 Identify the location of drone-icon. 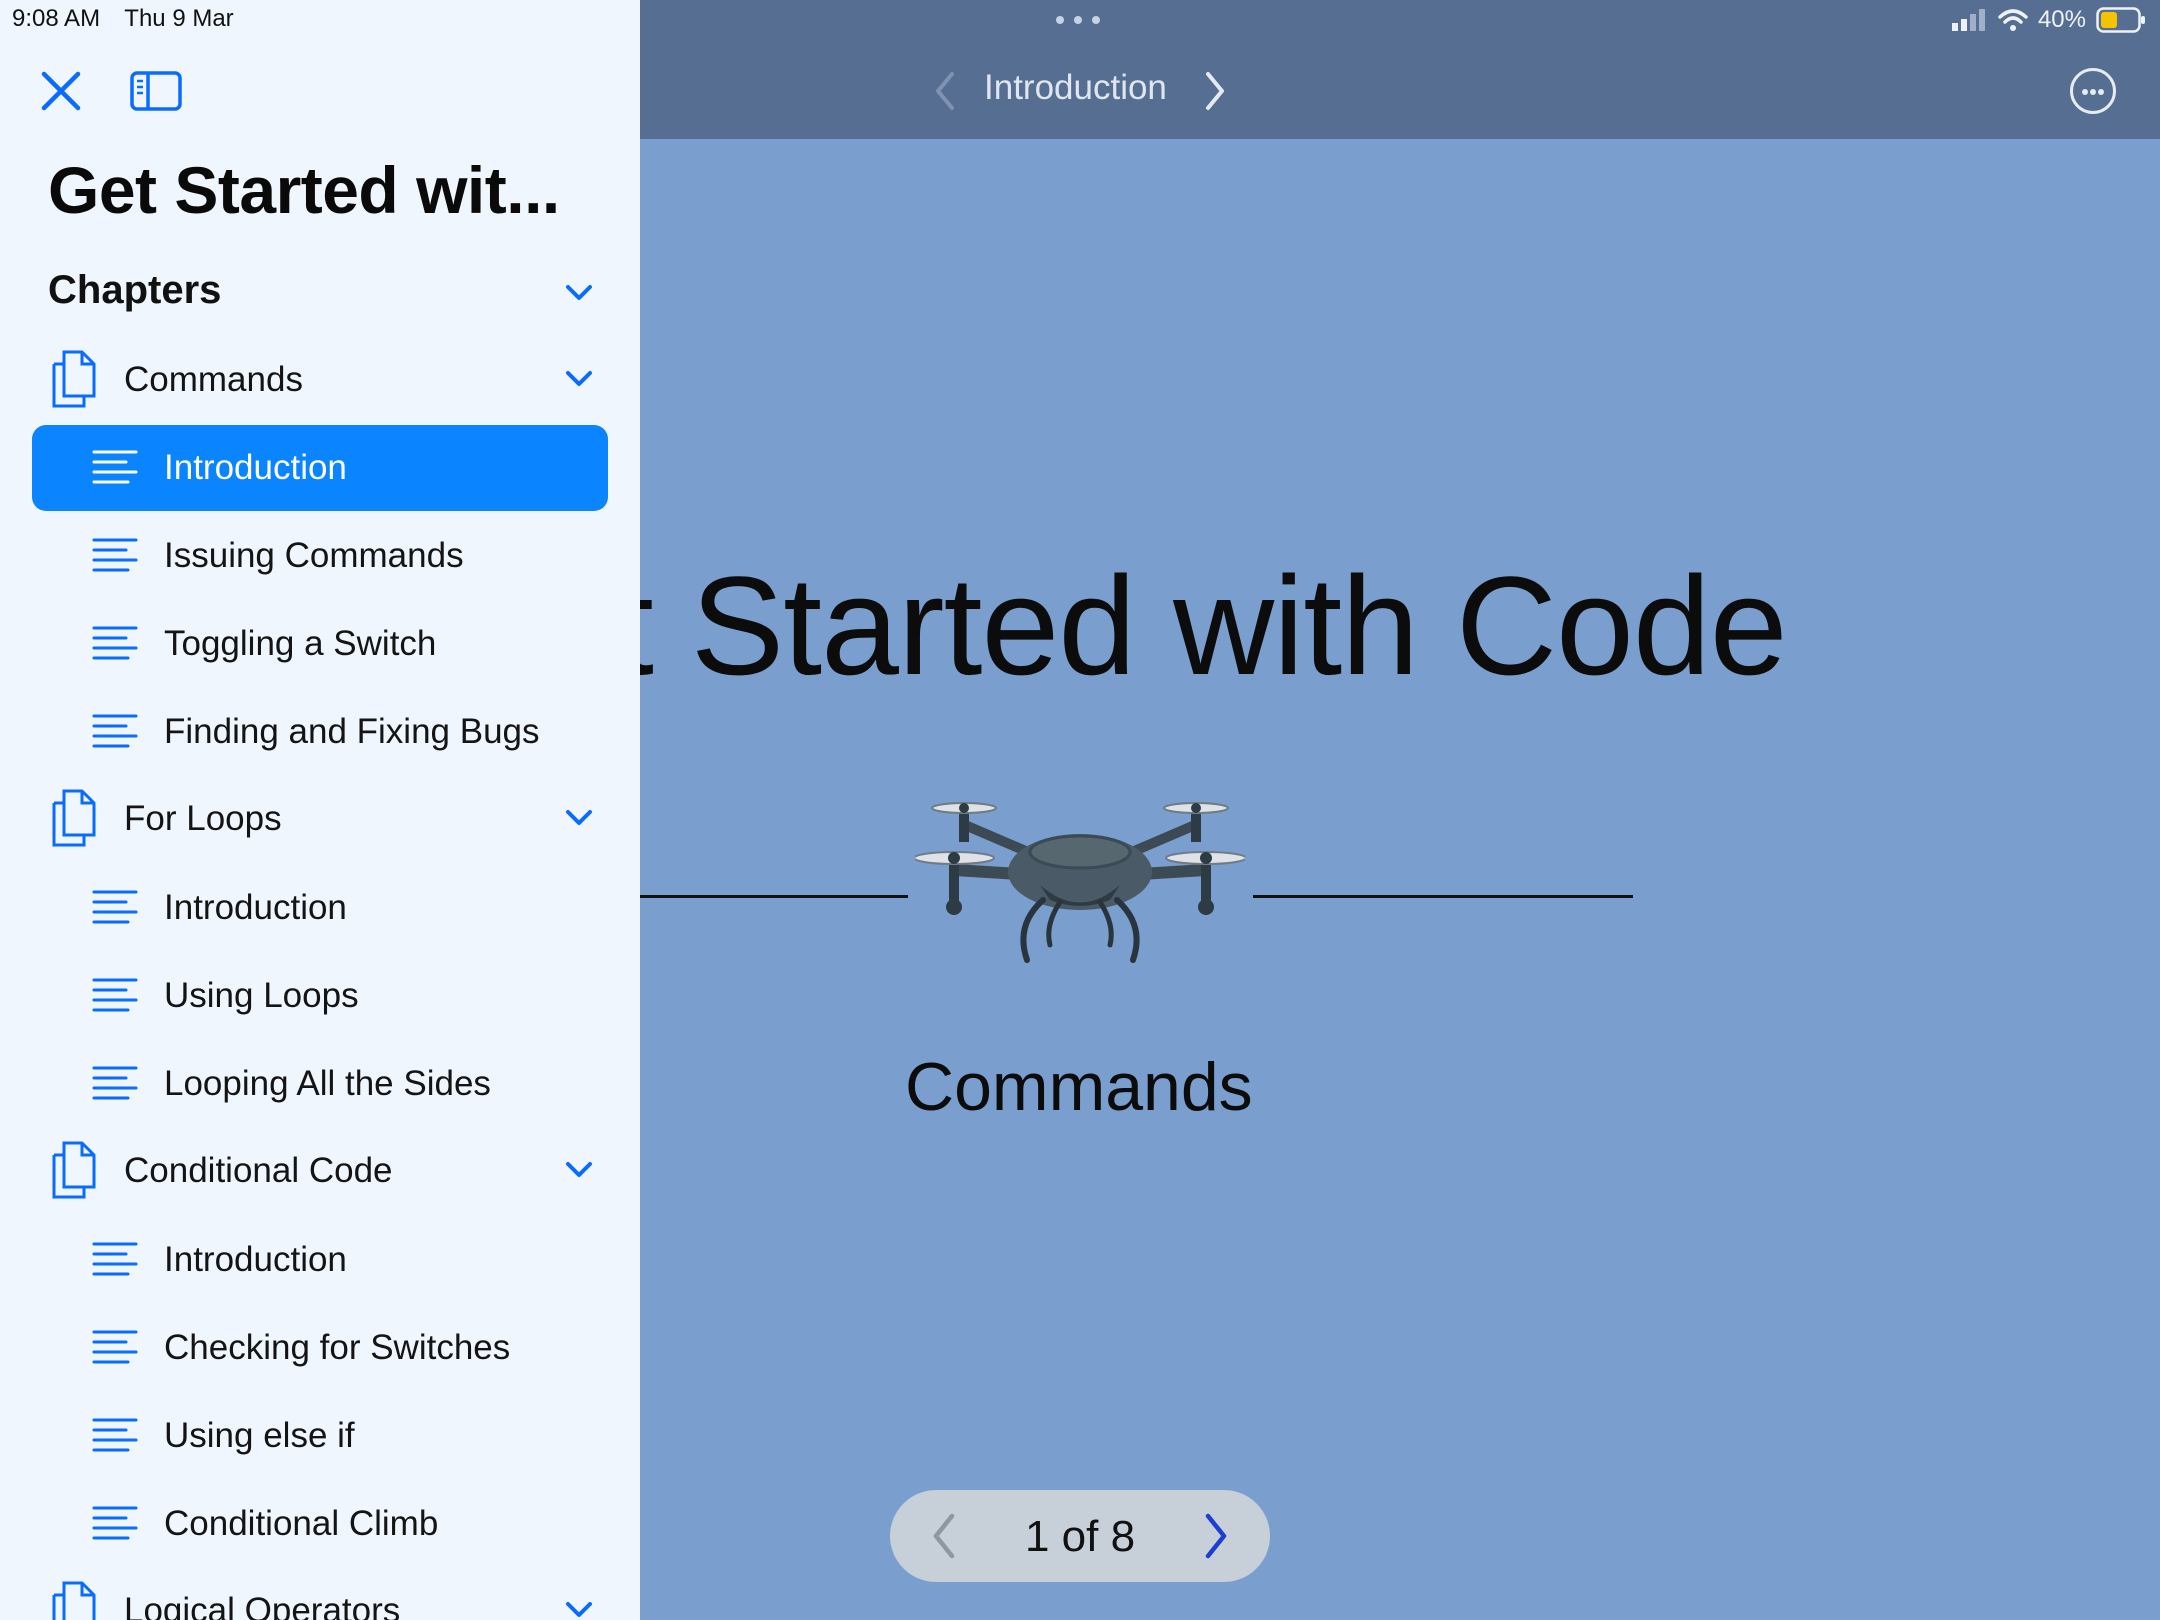
(1080, 882).